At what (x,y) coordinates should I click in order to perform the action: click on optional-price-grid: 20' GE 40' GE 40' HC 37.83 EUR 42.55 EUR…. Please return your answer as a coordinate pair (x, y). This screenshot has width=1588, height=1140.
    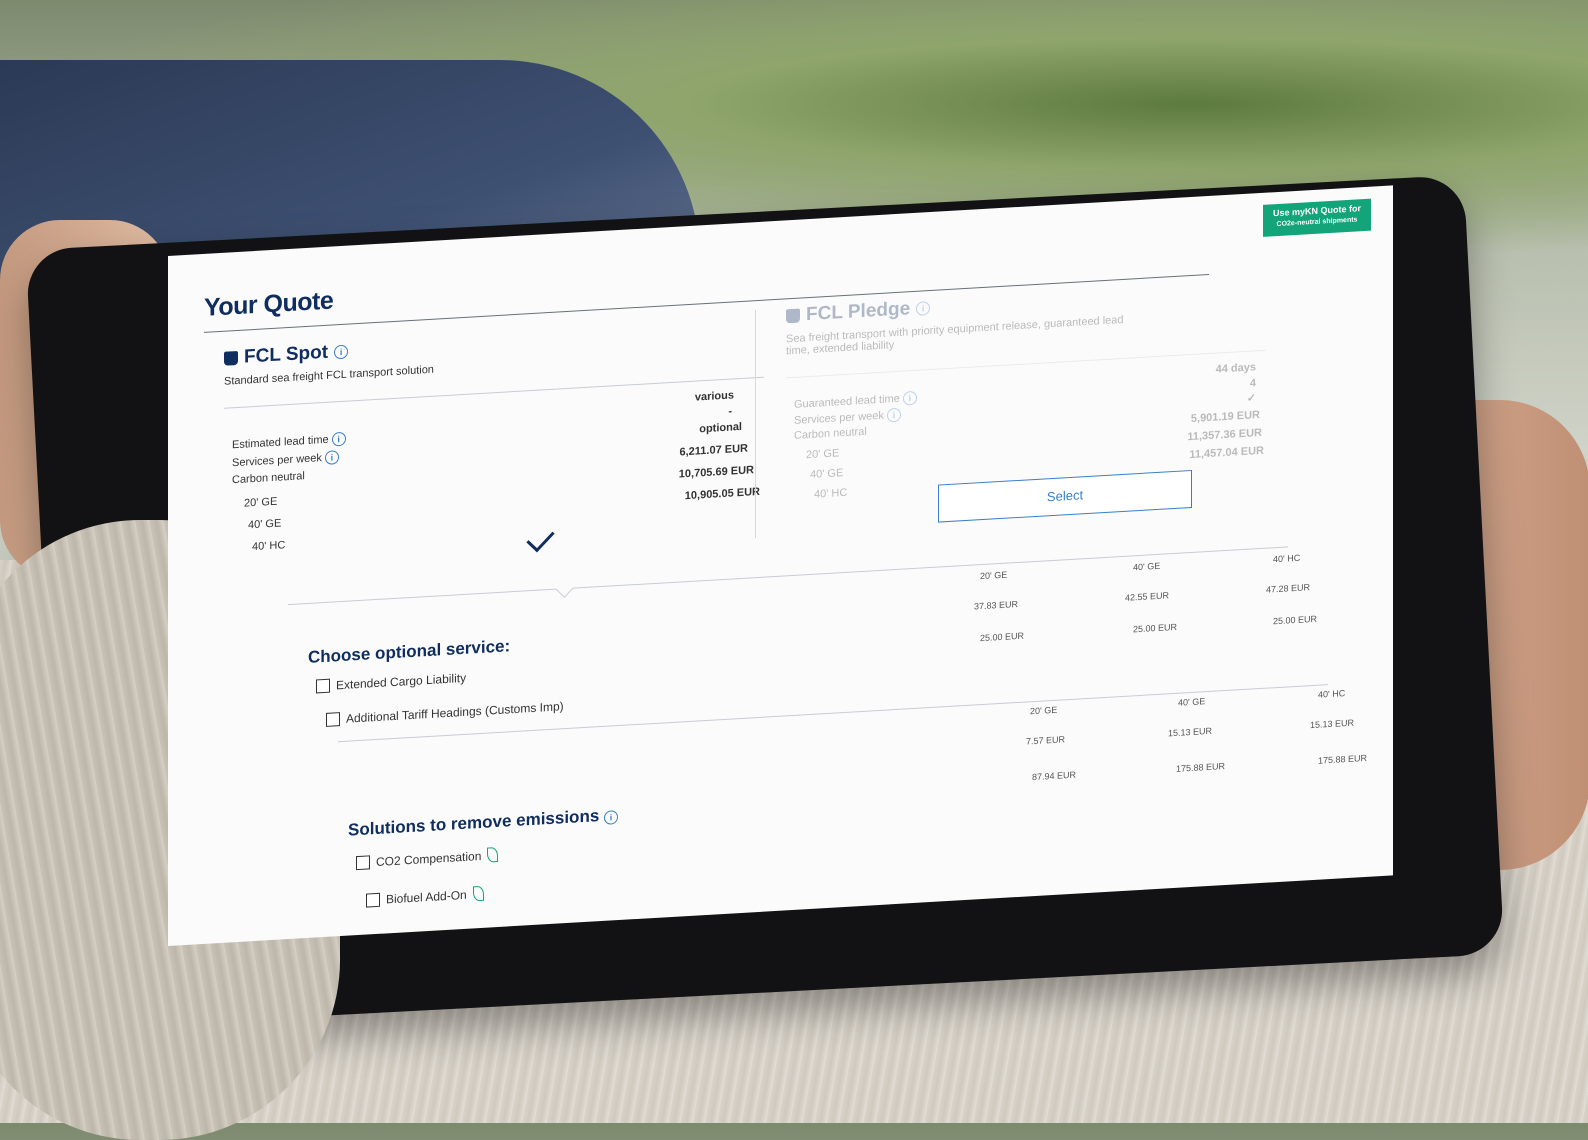
    Looking at the image, I should click on (1142, 622).